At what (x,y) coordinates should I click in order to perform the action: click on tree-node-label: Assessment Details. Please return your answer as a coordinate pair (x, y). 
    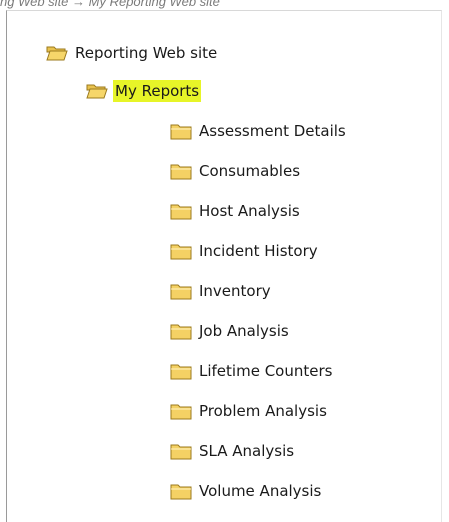
    Looking at the image, I should click on (272, 131).